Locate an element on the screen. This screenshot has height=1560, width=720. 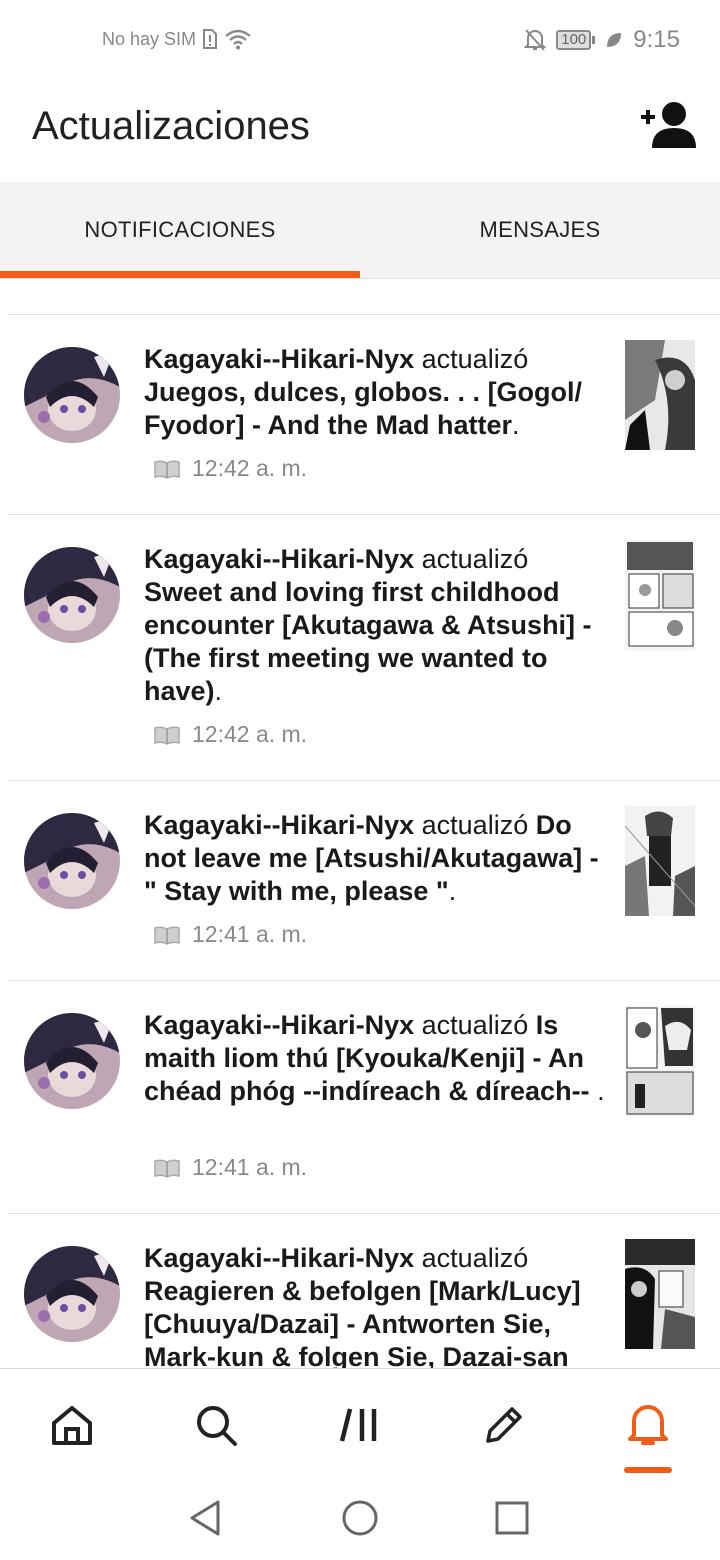
system-navigation is located at coordinates (360, 1520).